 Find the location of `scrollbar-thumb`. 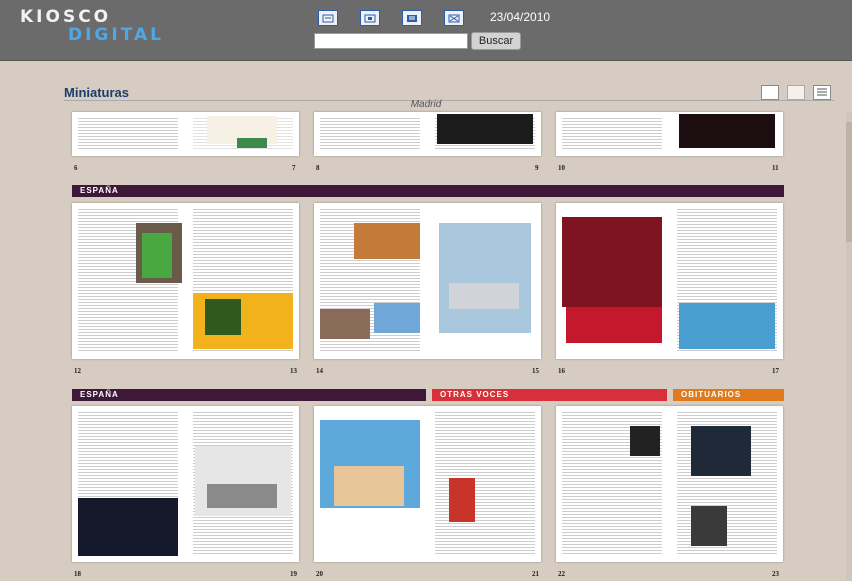

scrollbar-thumb is located at coordinates (849, 182).